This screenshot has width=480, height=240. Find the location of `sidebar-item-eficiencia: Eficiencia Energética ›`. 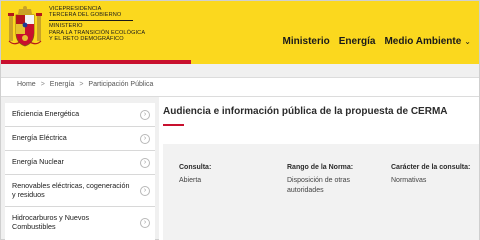

sidebar-item-eficiencia: Eficiencia Energética › is located at coordinates (80, 115).